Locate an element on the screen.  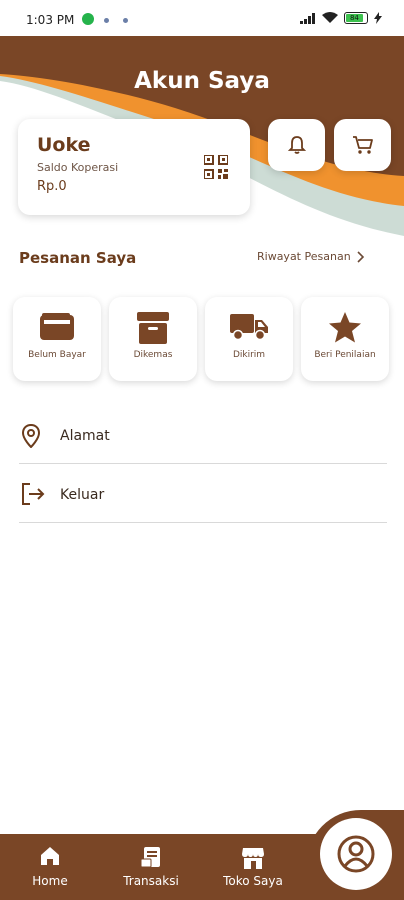
saldo-value: Rp.0 is located at coordinates (52, 186).